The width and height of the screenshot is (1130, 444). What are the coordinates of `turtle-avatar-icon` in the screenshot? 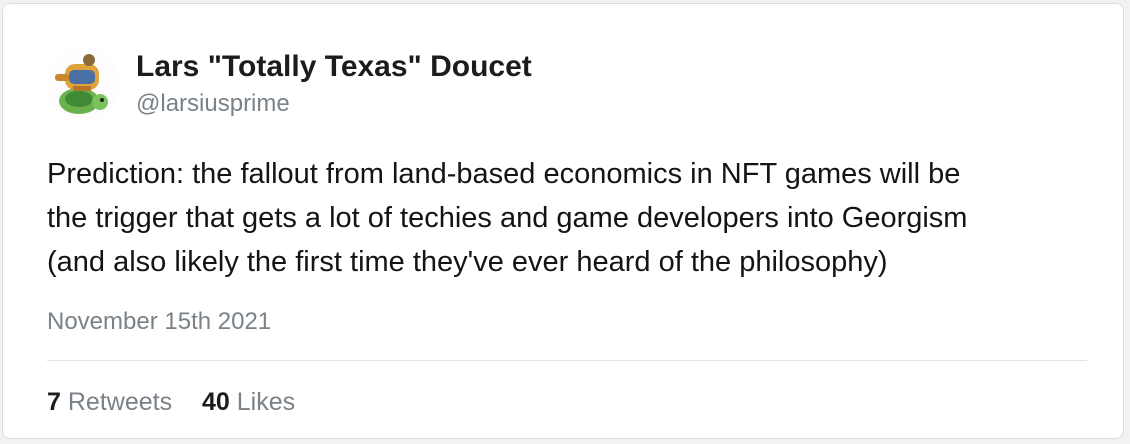 It's located at (83, 84).